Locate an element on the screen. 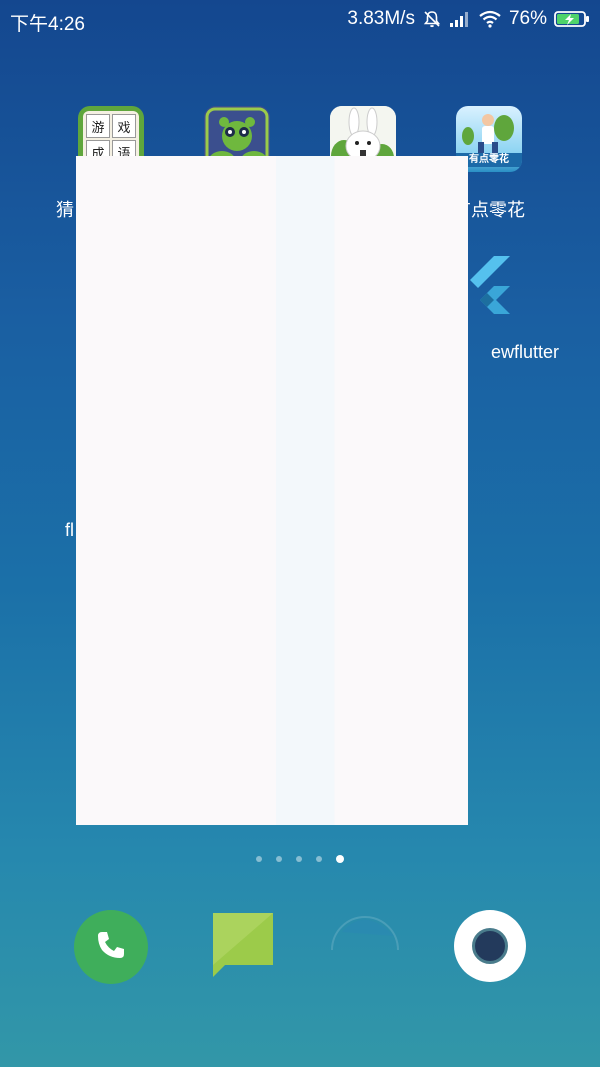 The image size is (600, 1067). status-bar: 下午4:26 3.83M/s 76% is located at coordinates (300, 20).